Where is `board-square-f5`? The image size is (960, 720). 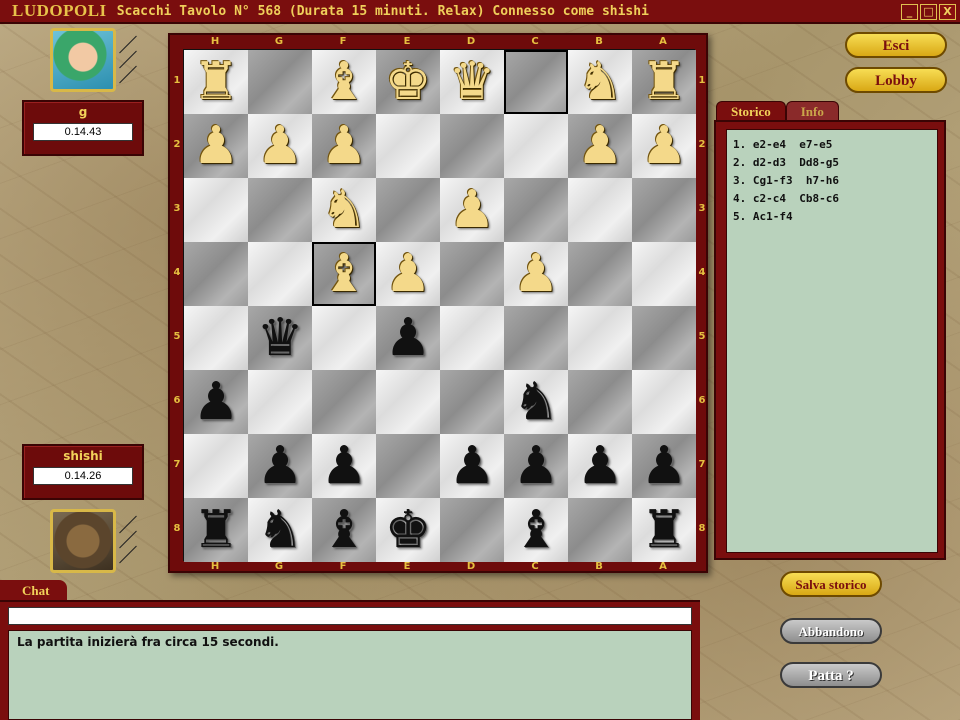 board-square-f5 is located at coordinates (344, 338).